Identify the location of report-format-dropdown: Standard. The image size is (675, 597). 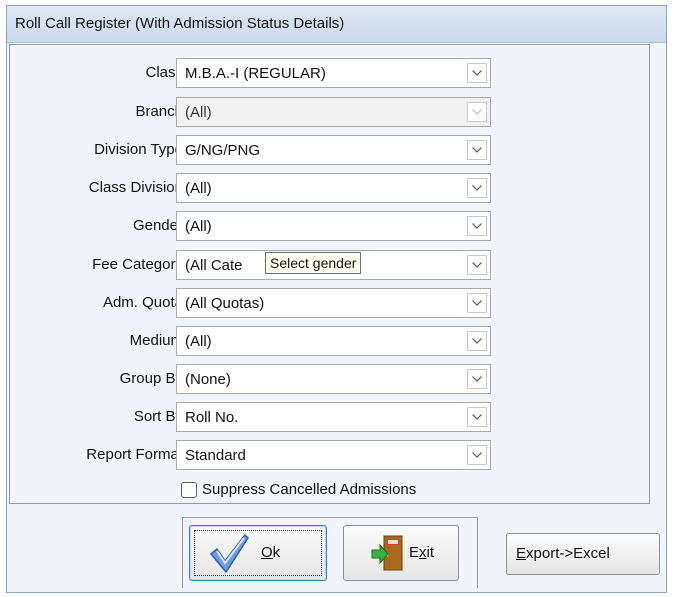
(333, 455).